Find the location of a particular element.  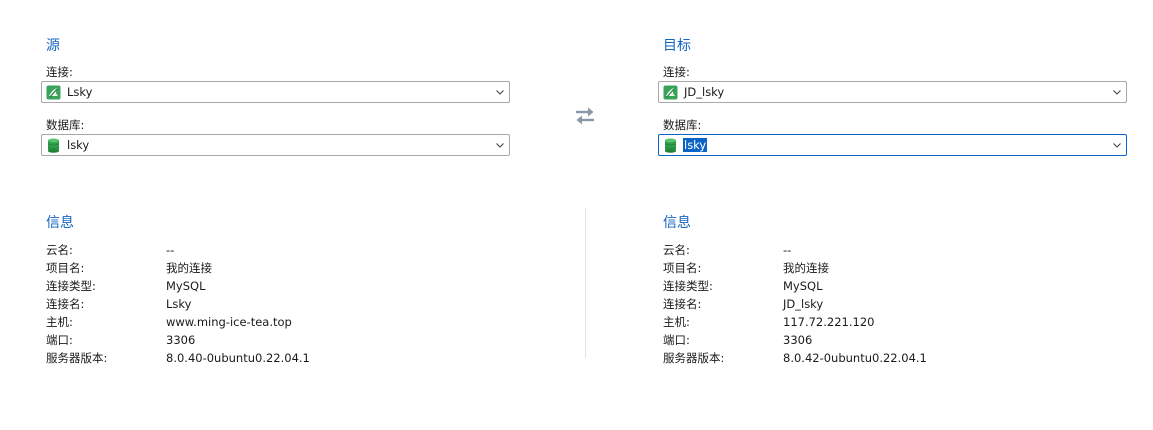

swap-button is located at coordinates (585, 116).